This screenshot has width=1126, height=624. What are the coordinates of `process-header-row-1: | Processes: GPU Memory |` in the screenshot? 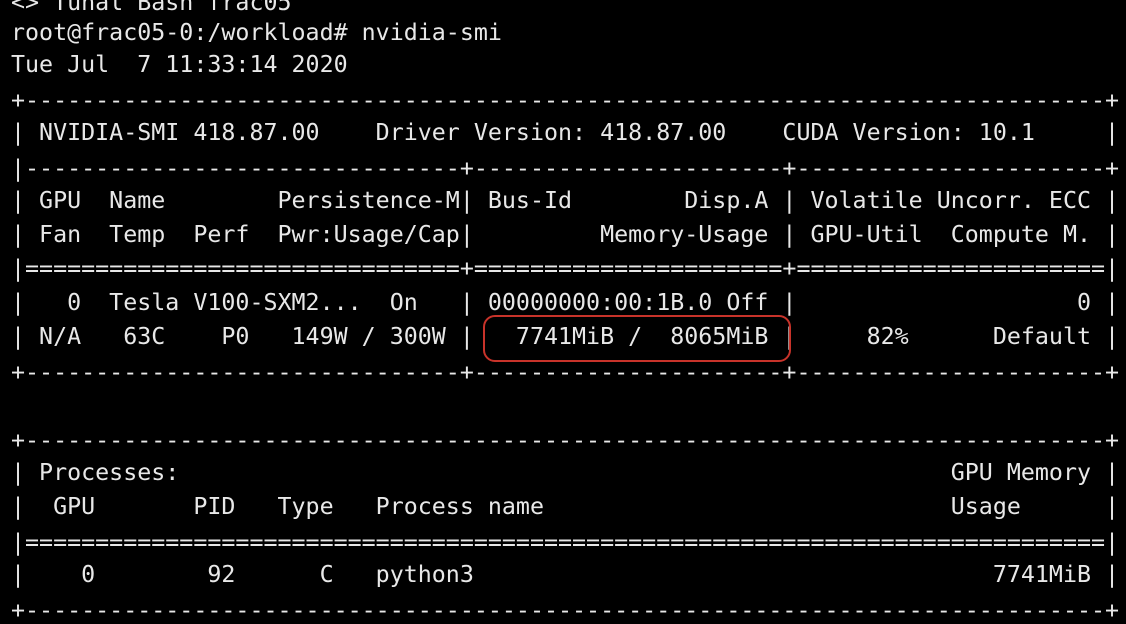 It's located at (565, 472).